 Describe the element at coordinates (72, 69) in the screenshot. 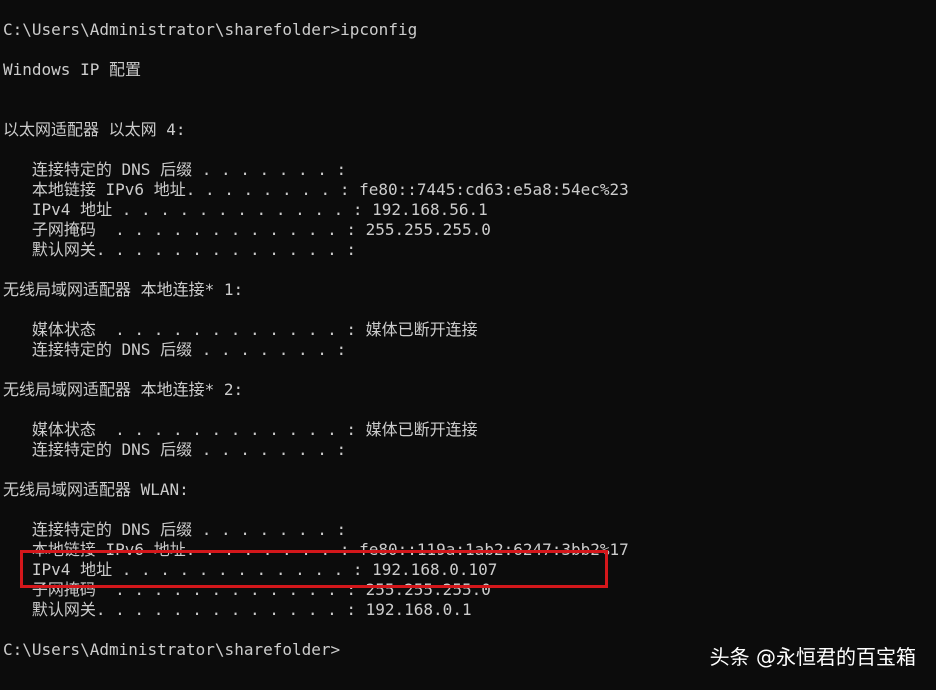

I see `console-line: Windows IP 配置` at that location.